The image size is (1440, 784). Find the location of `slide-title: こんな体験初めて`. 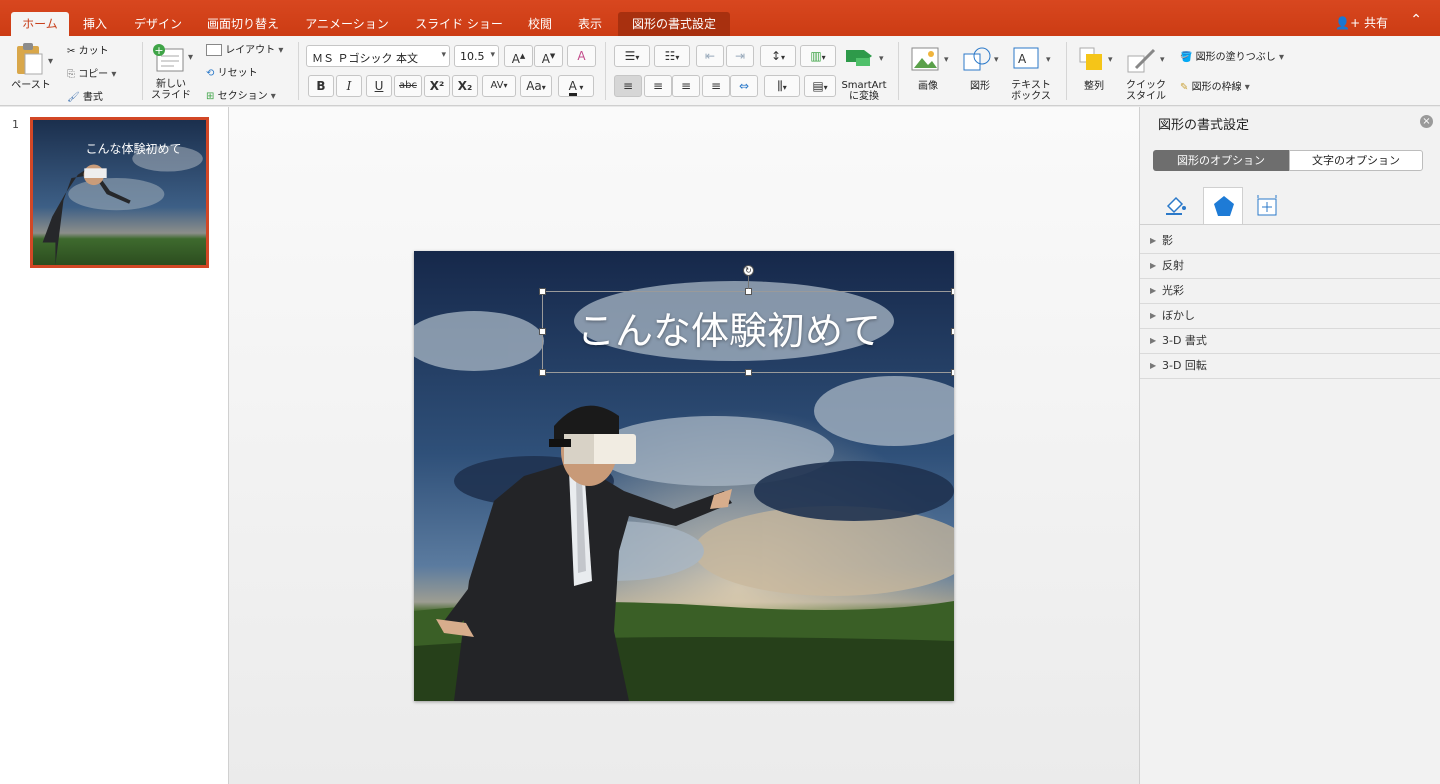

slide-title: こんな体験初めて is located at coordinates (729, 331).